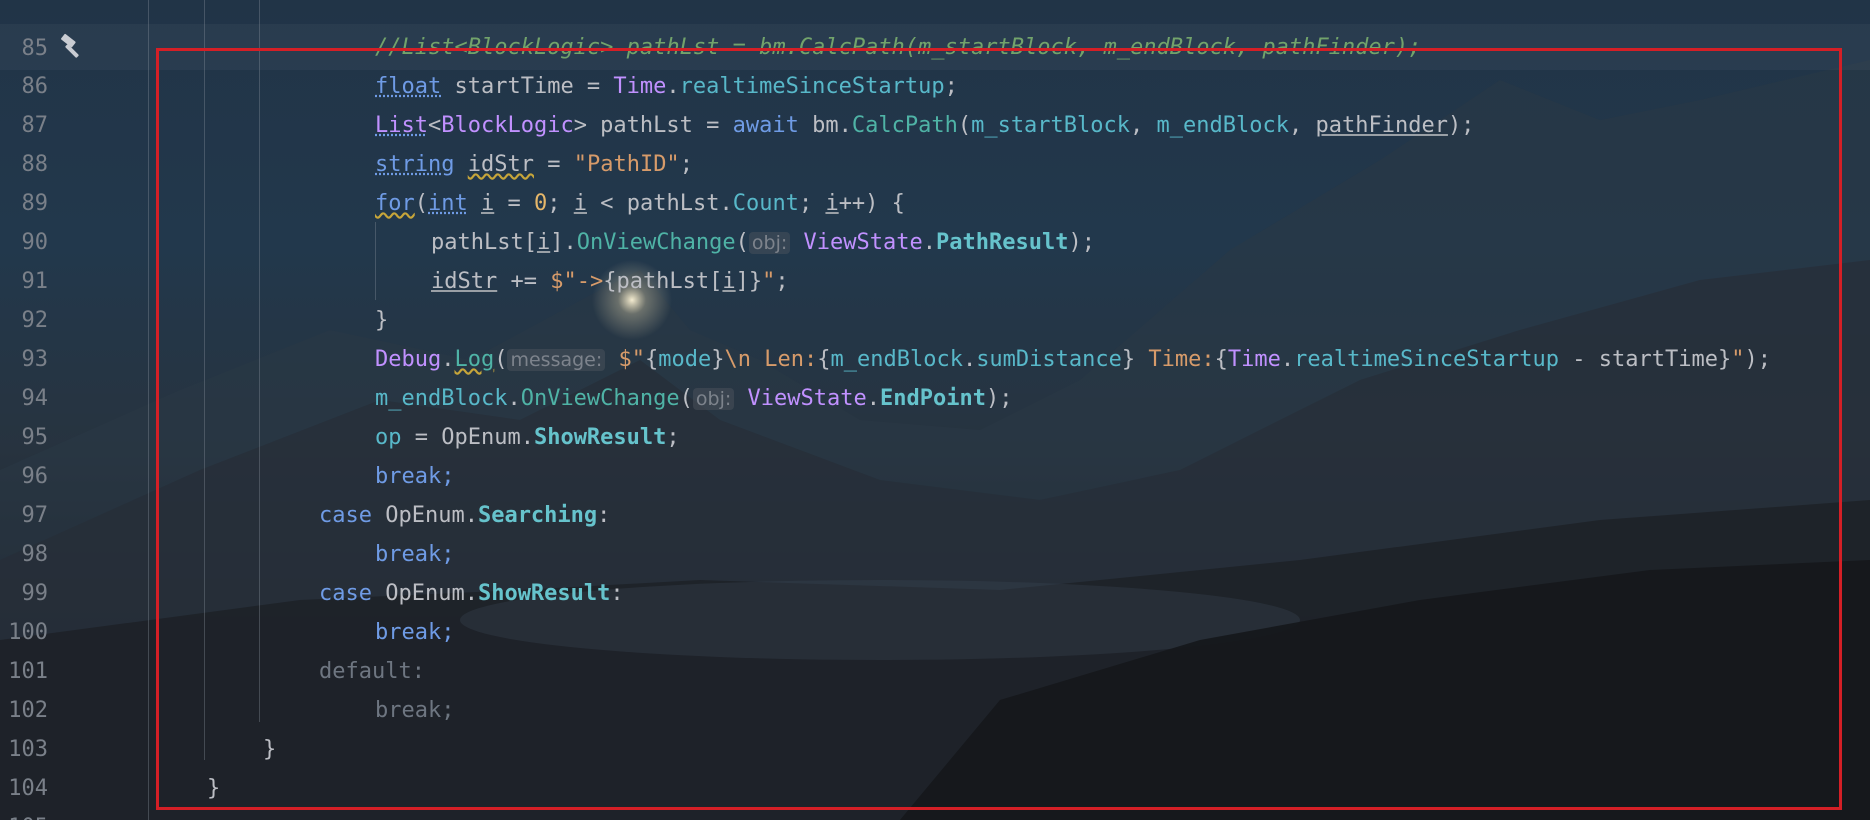  What do you see at coordinates (24, 814) in the screenshot?
I see `line-number: 105` at bounding box center [24, 814].